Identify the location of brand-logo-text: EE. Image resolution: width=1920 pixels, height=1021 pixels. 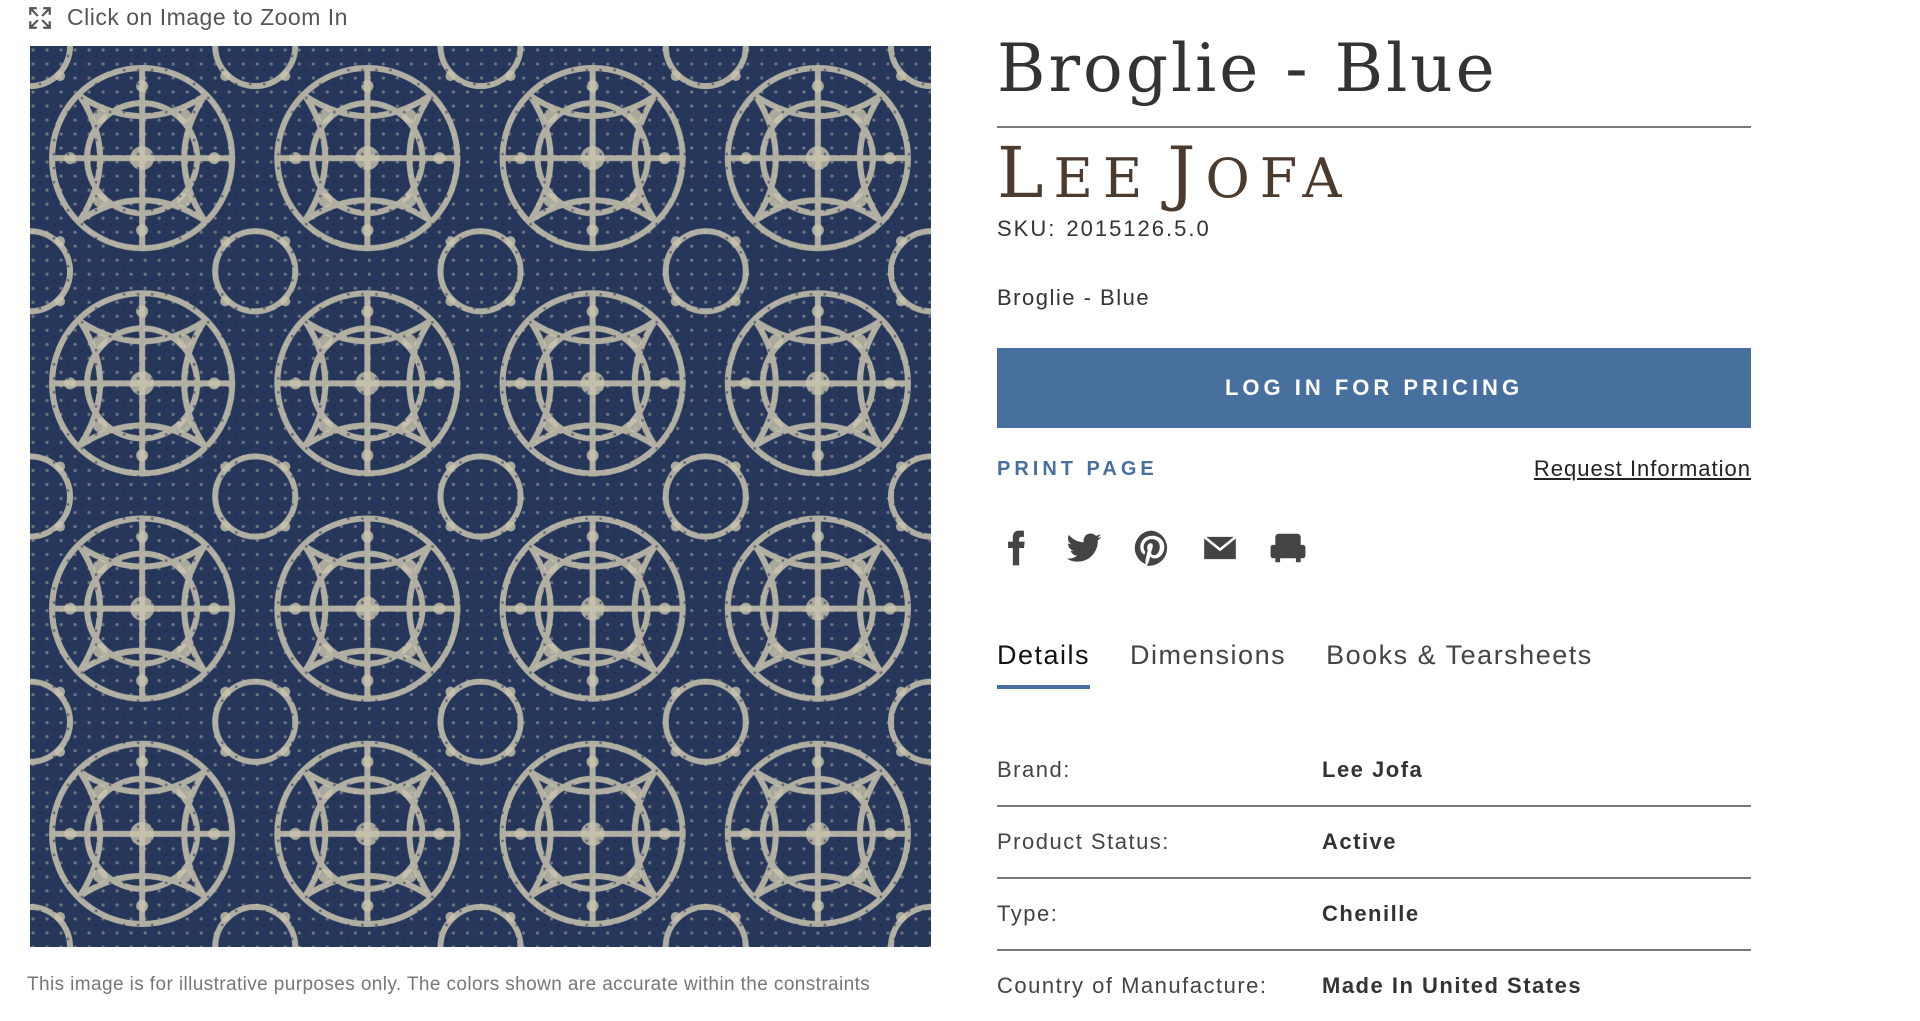
(1103, 178).